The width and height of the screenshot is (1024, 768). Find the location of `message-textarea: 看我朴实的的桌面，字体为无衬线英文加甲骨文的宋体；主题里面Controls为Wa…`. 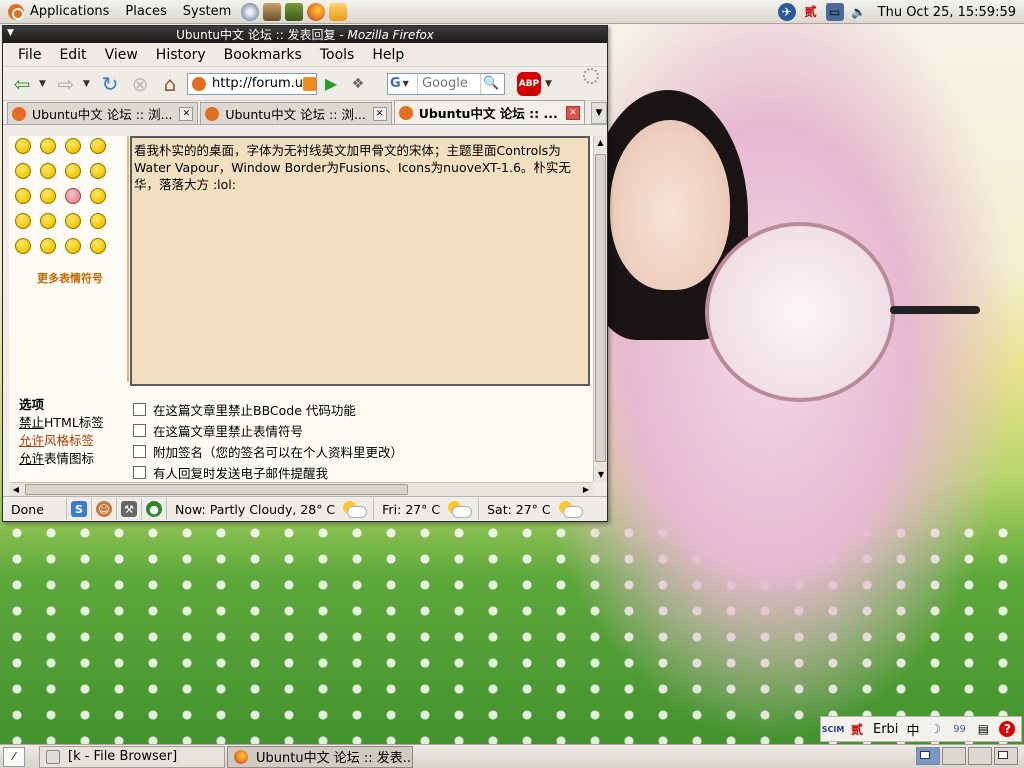

message-textarea: 看我朴实的的桌面，字体为无衬线英文加甲骨文的宋体；主题里面Controls为Wa… is located at coordinates (360, 261).